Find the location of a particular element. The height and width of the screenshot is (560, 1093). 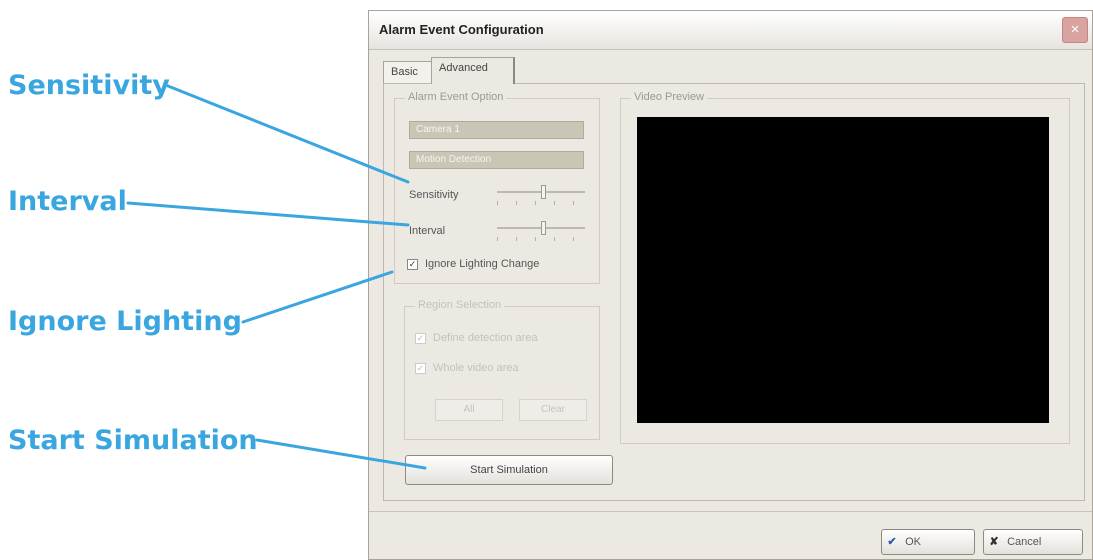

ignore-lighting-leader-line is located at coordinates (317, 297).